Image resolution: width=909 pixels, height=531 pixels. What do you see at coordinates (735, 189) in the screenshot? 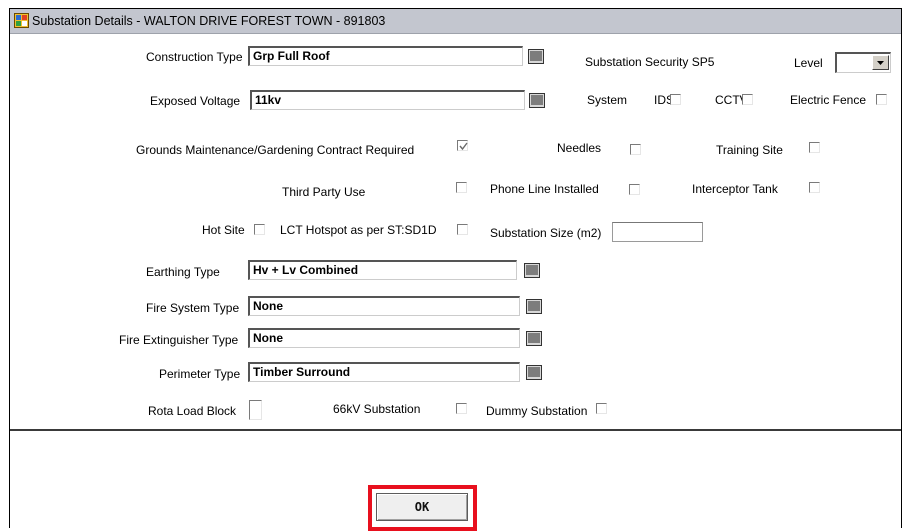
I see `interceptor-tank-label: Interceptor Tank` at bounding box center [735, 189].